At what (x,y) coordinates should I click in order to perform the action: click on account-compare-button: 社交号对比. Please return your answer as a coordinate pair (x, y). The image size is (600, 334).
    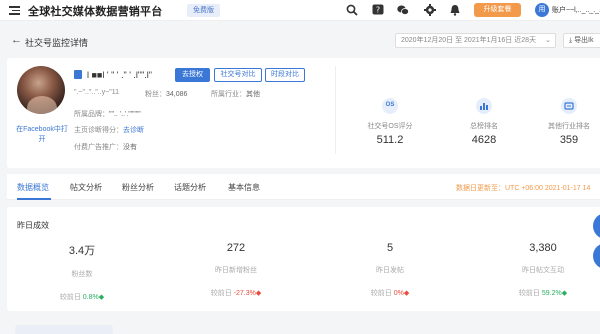
    Looking at the image, I should click on (238, 75).